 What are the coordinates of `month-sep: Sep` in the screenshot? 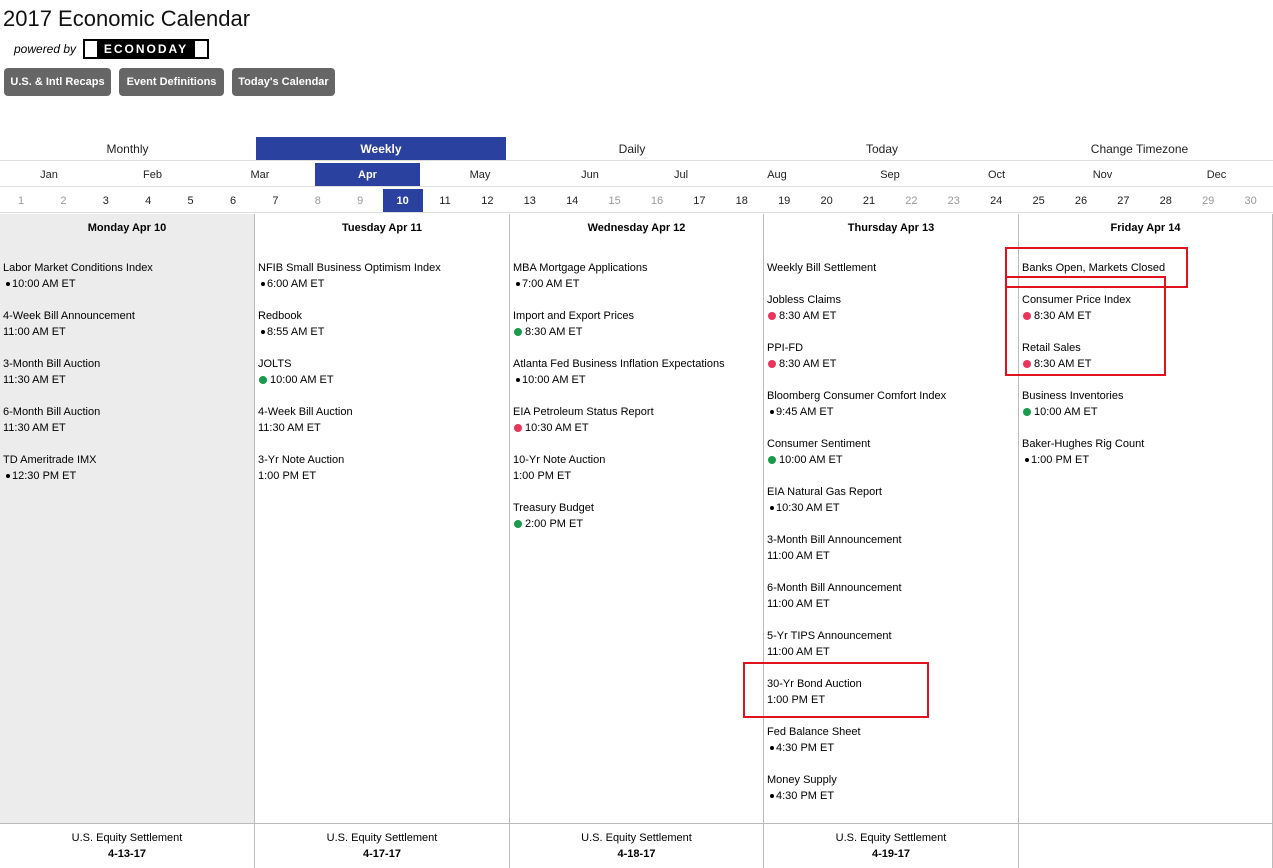 It's located at (890, 174).